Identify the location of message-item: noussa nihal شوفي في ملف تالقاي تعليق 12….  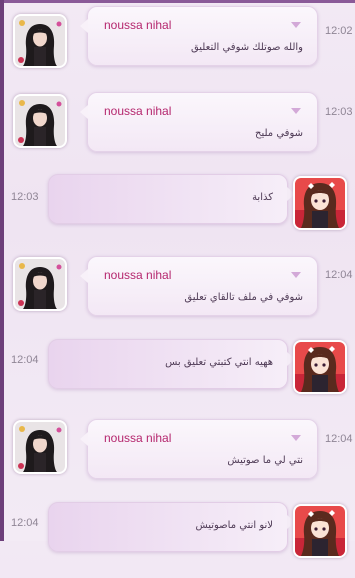
(177, 283).